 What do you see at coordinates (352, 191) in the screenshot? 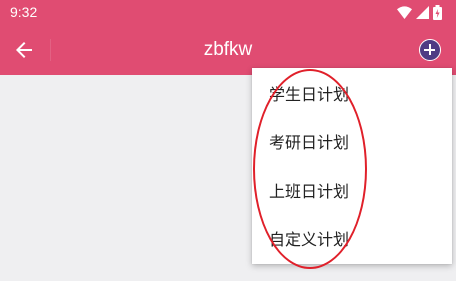
I see `menu-item-work-plan: 上班日计划` at bounding box center [352, 191].